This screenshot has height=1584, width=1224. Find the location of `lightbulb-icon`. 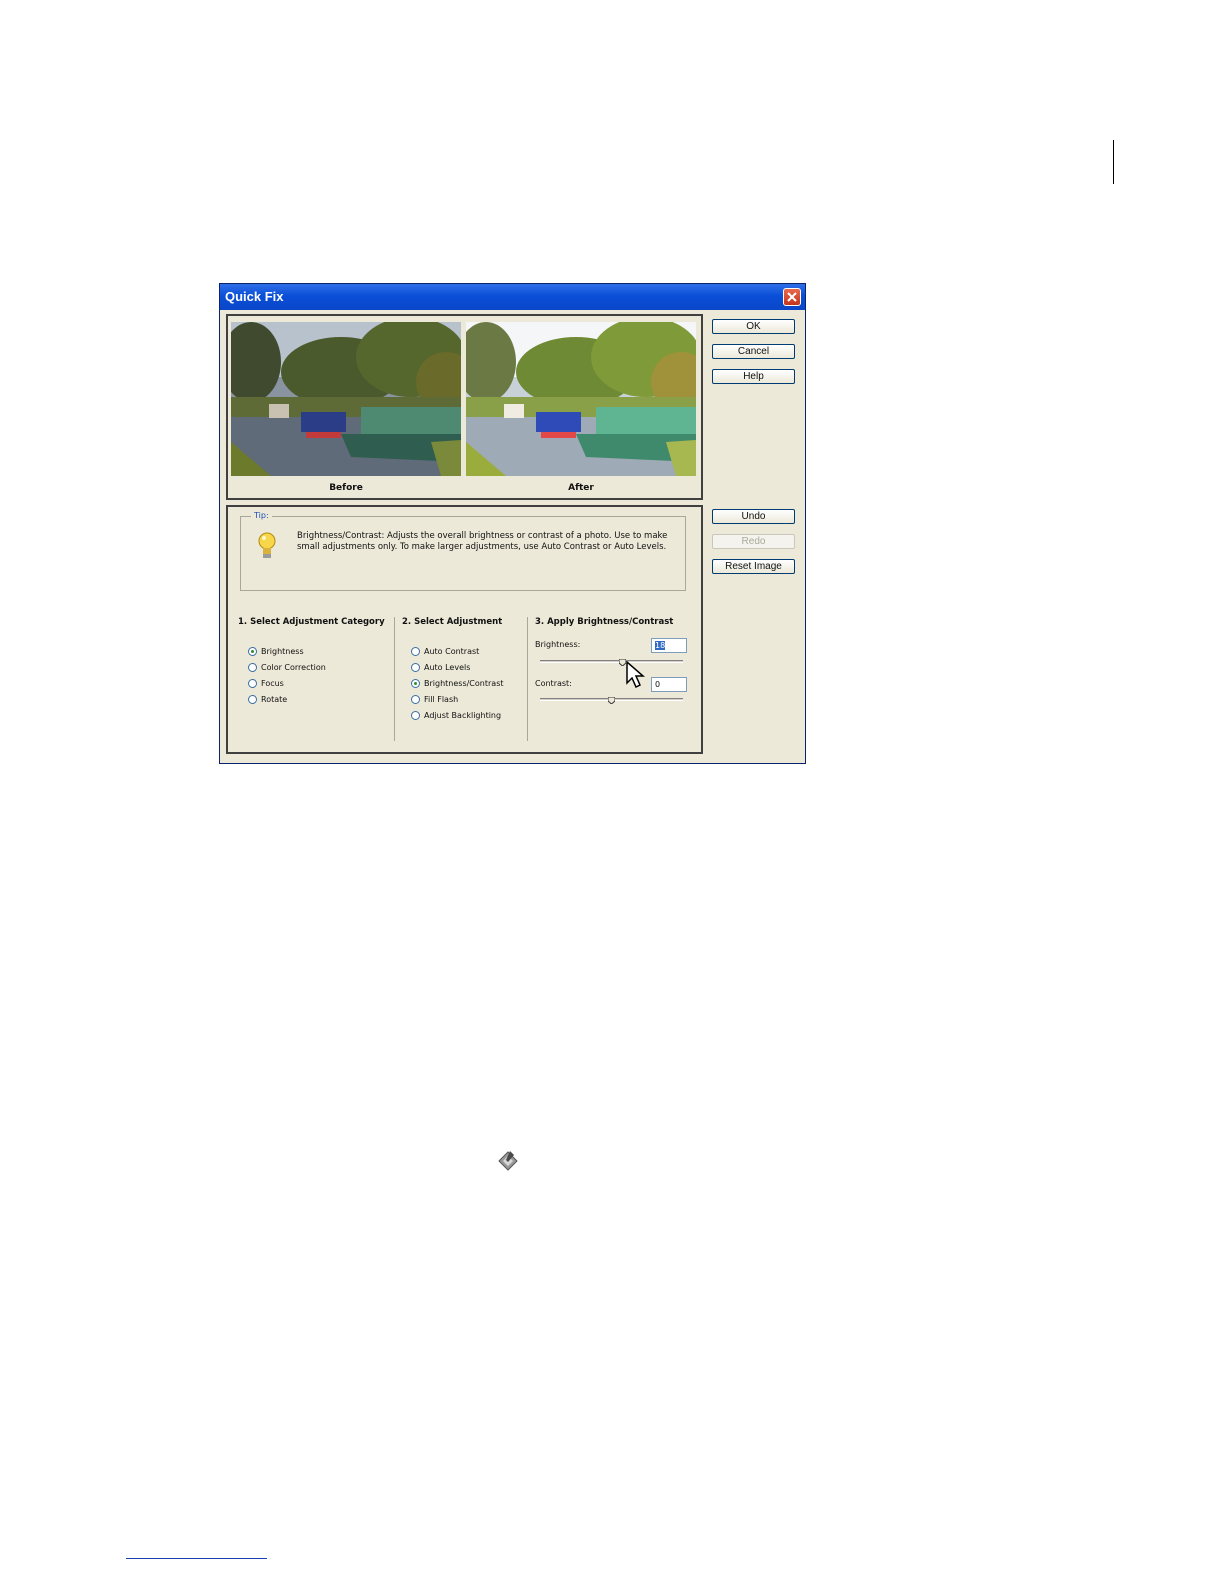

lightbulb-icon is located at coordinates (267, 545).